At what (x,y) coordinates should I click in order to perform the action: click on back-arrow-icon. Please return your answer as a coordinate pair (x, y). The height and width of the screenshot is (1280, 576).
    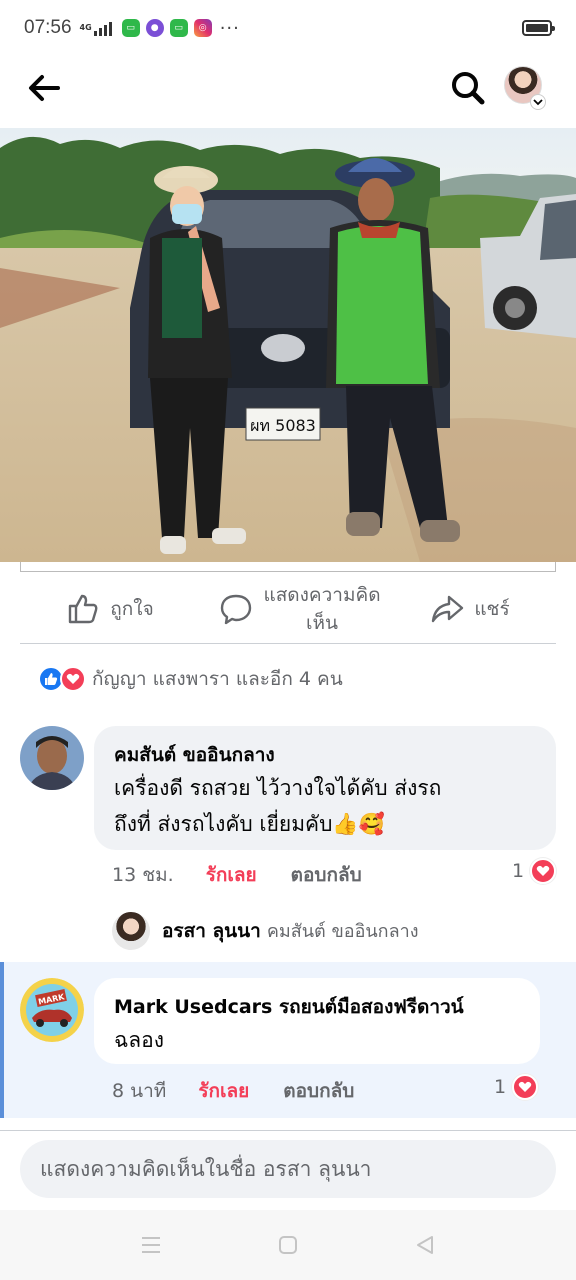
    Looking at the image, I should click on (44, 88).